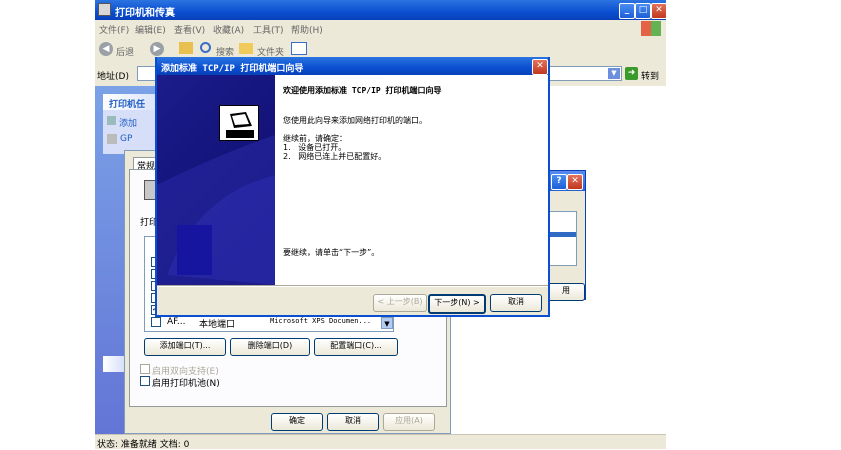 The height and width of the screenshot is (450, 841). Describe the element at coordinates (659, 11) in the screenshot. I see `close-button: ✕` at that location.